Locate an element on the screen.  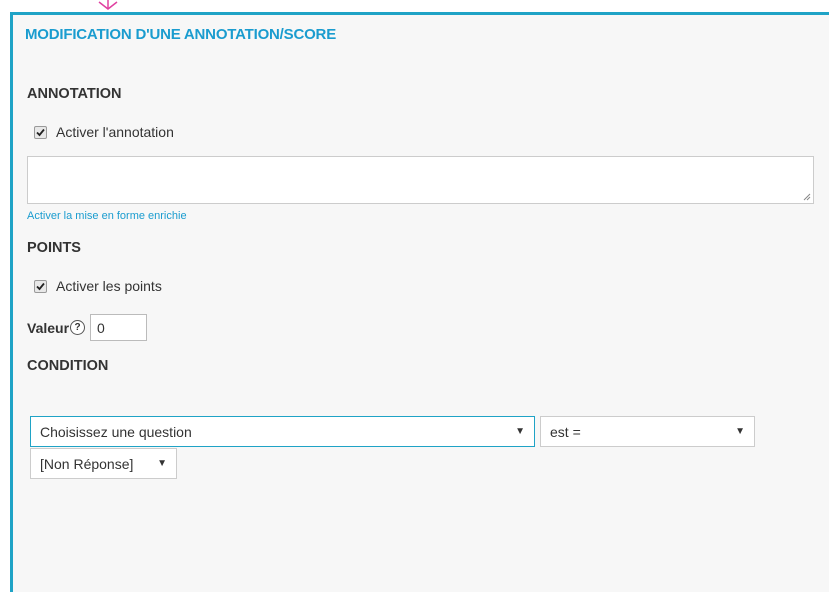
points-heading: POINTS is located at coordinates (54, 248).